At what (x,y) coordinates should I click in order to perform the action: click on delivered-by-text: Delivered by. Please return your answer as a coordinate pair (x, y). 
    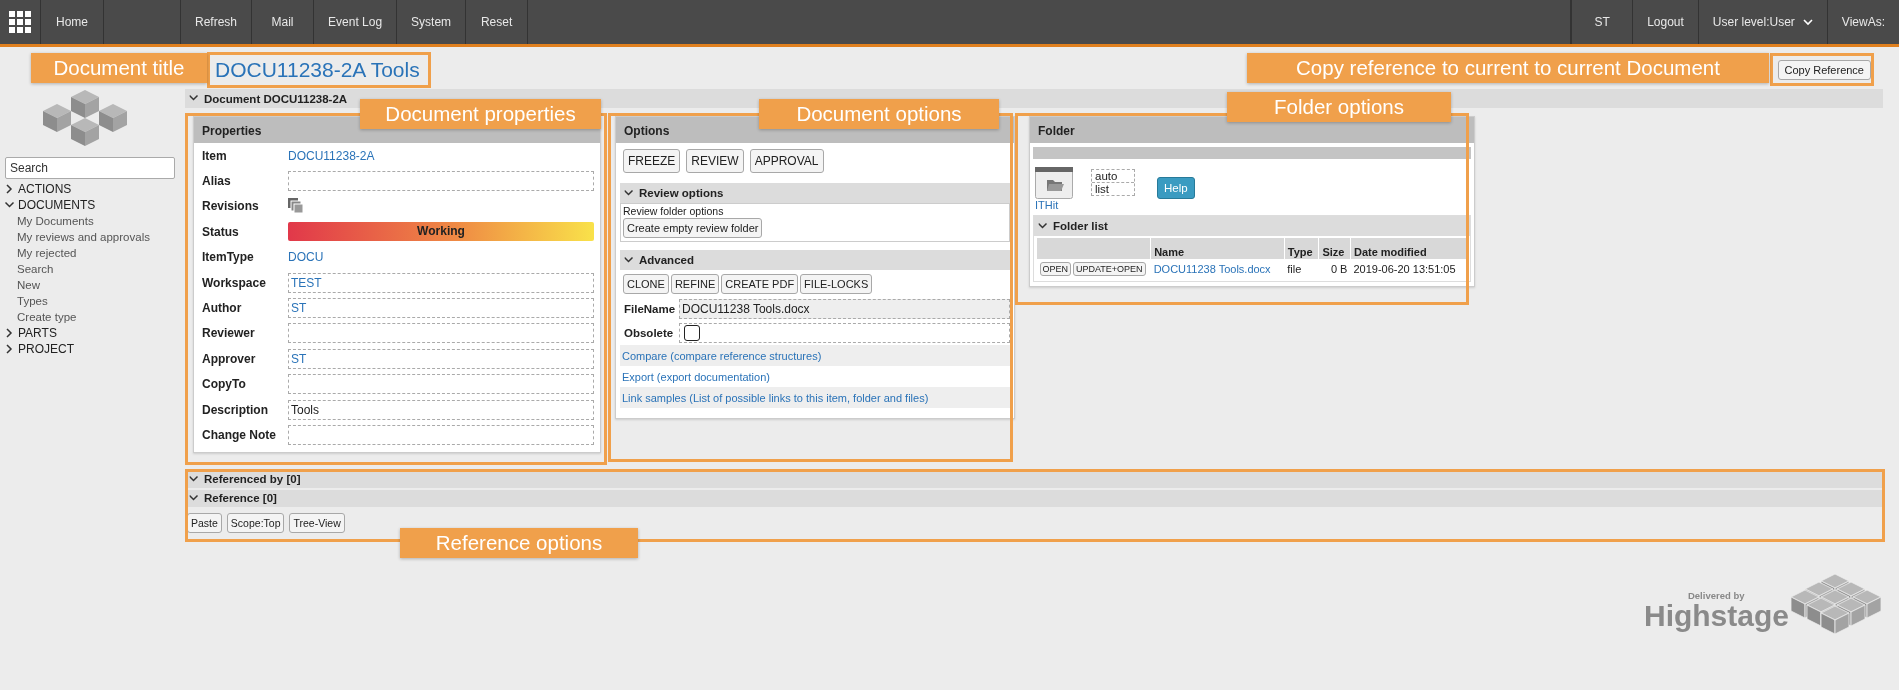
    Looking at the image, I should click on (1716, 595).